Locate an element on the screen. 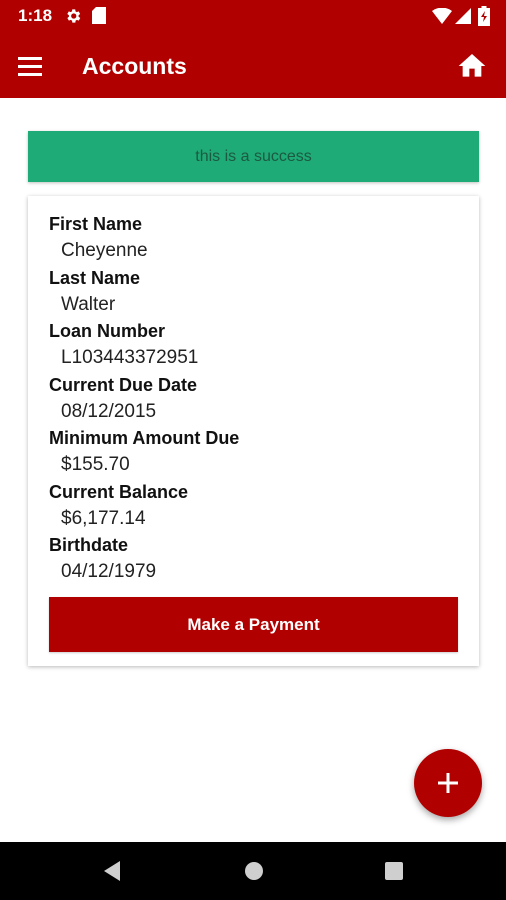  page-title: Accounts is located at coordinates (134, 66).